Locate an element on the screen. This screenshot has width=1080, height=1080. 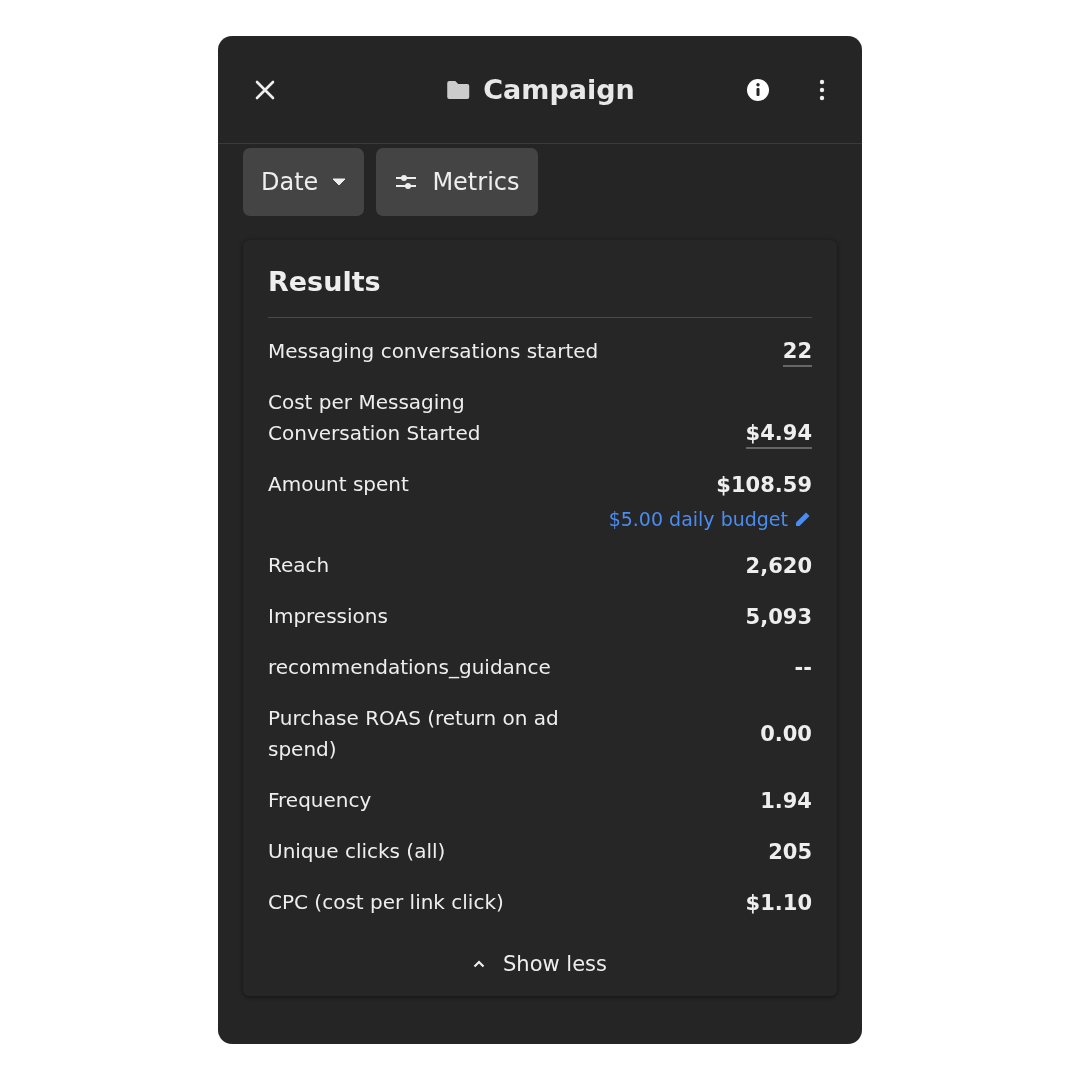
close-icon is located at coordinates (265, 89).